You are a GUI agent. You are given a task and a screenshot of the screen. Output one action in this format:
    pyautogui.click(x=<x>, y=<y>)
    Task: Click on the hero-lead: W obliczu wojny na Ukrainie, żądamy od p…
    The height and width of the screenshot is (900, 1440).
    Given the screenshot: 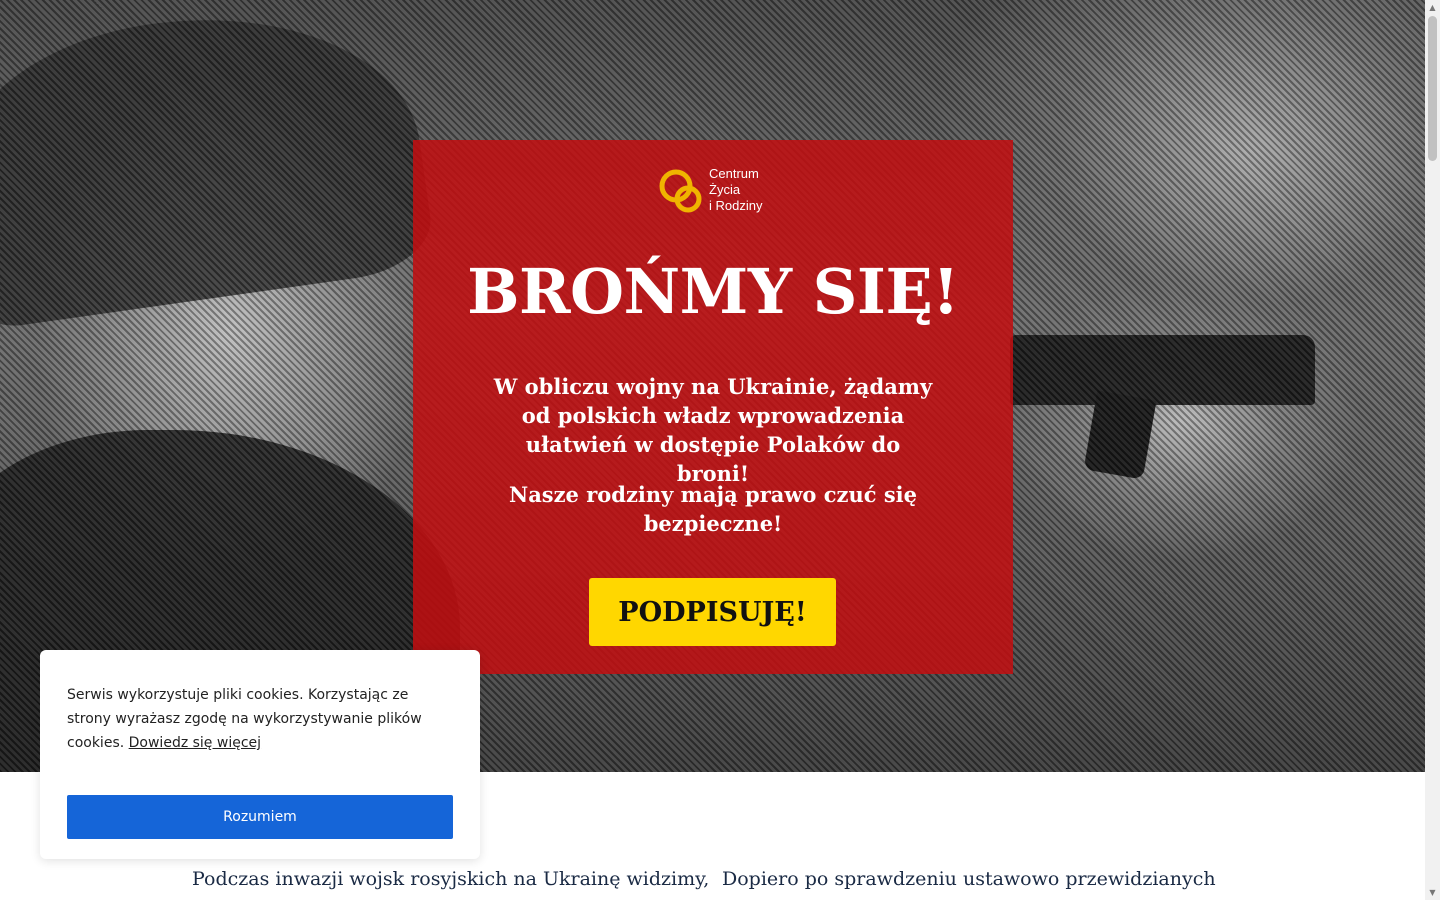 What is the action you would take?
    pyautogui.click(x=713, y=430)
    